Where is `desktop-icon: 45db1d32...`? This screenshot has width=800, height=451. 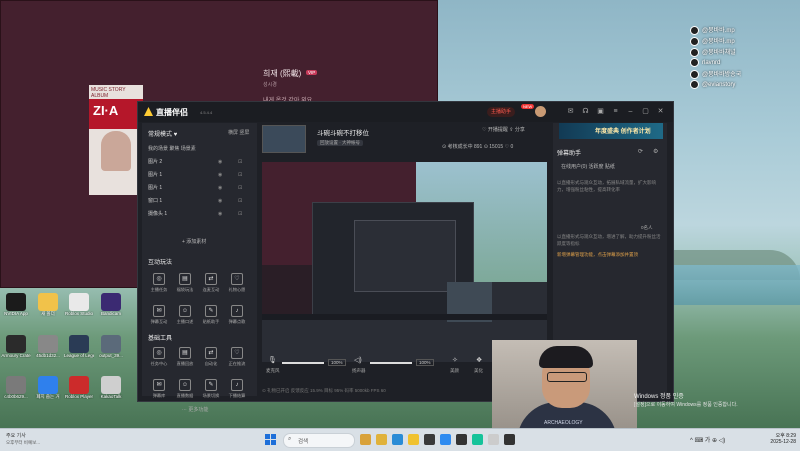 desktop-icon: 45db1d32... is located at coordinates (48, 346).